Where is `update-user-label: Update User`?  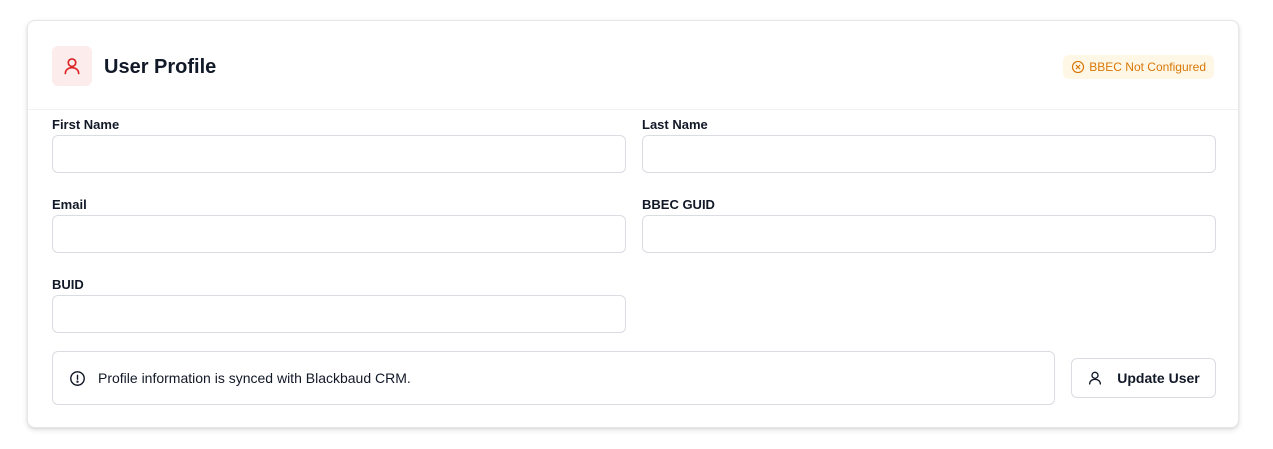
update-user-label: Update User is located at coordinates (1158, 378).